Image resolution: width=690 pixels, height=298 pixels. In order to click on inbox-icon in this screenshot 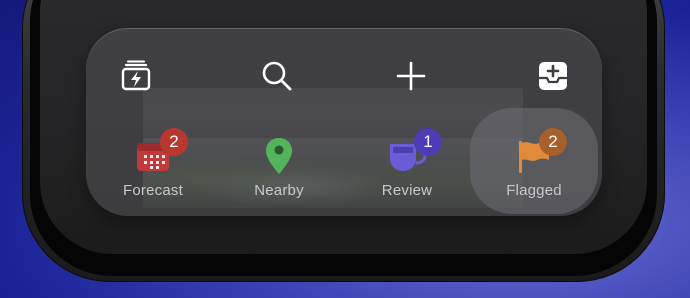, I will do `click(553, 76)`.